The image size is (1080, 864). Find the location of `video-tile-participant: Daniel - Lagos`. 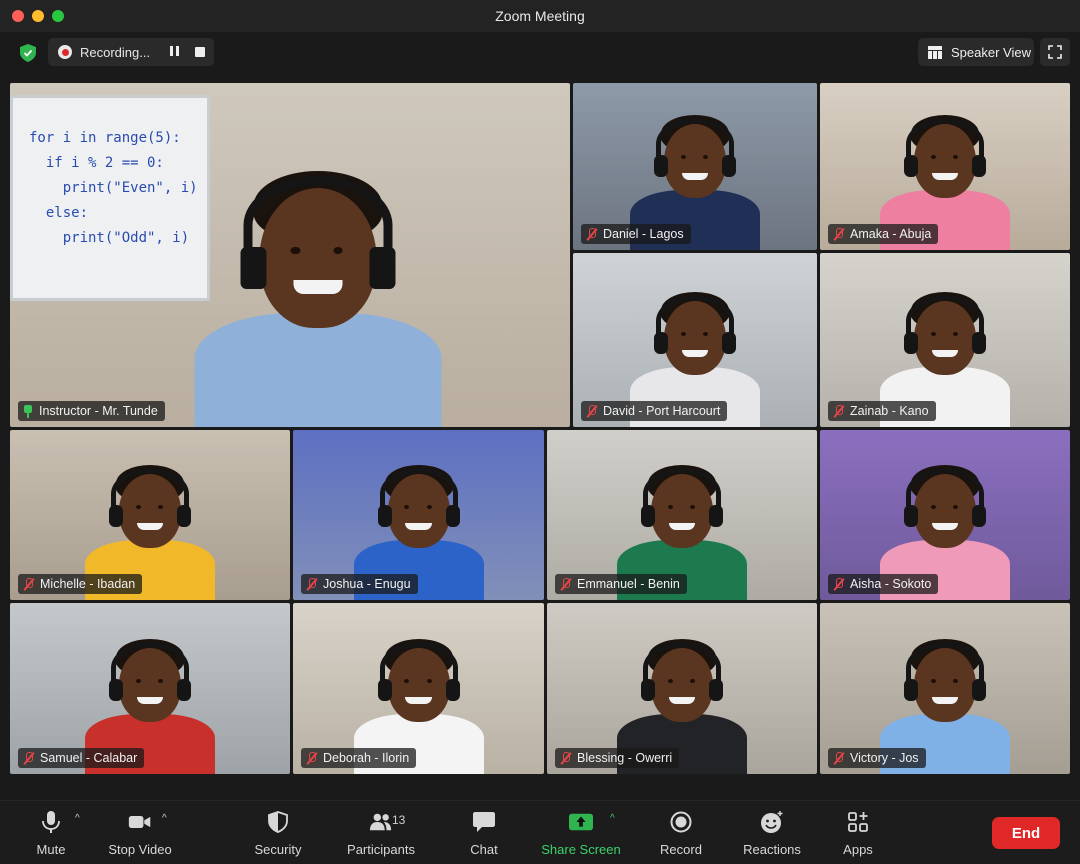

video-tile-participant: Daniel - Lagos is located at coordinates (695, 166).